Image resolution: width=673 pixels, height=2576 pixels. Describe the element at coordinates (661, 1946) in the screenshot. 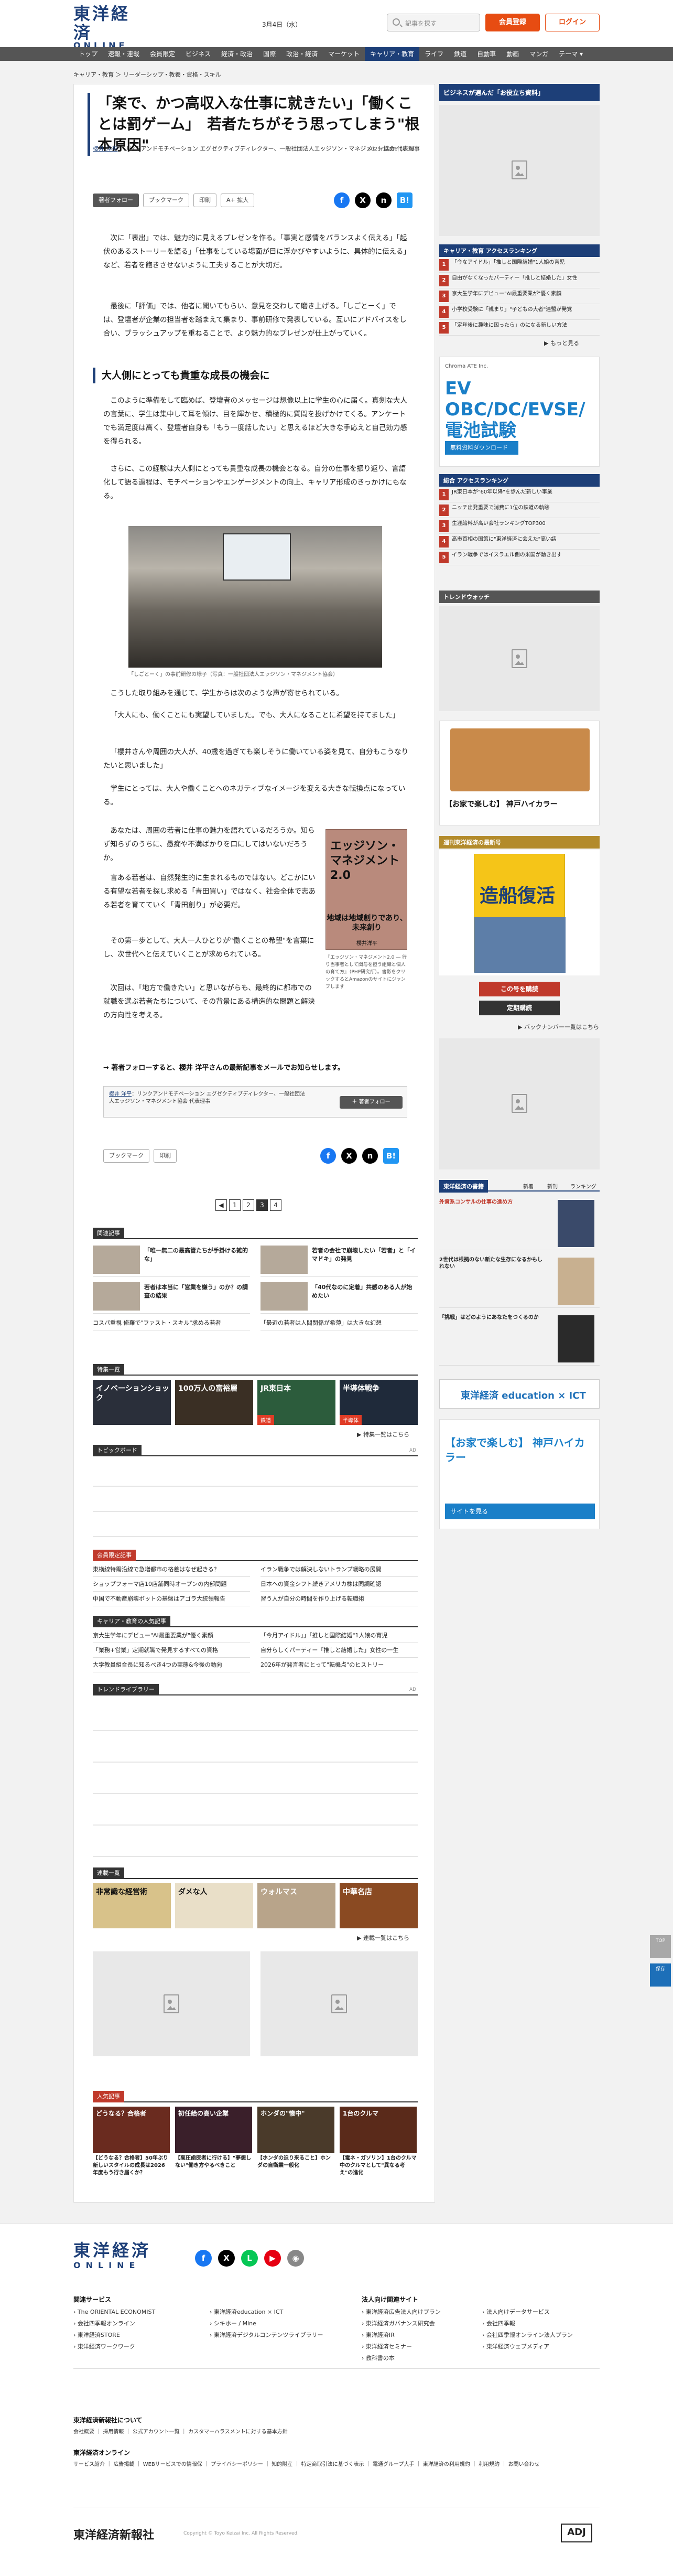

I see `back-to-top-button: TOP` at that location.